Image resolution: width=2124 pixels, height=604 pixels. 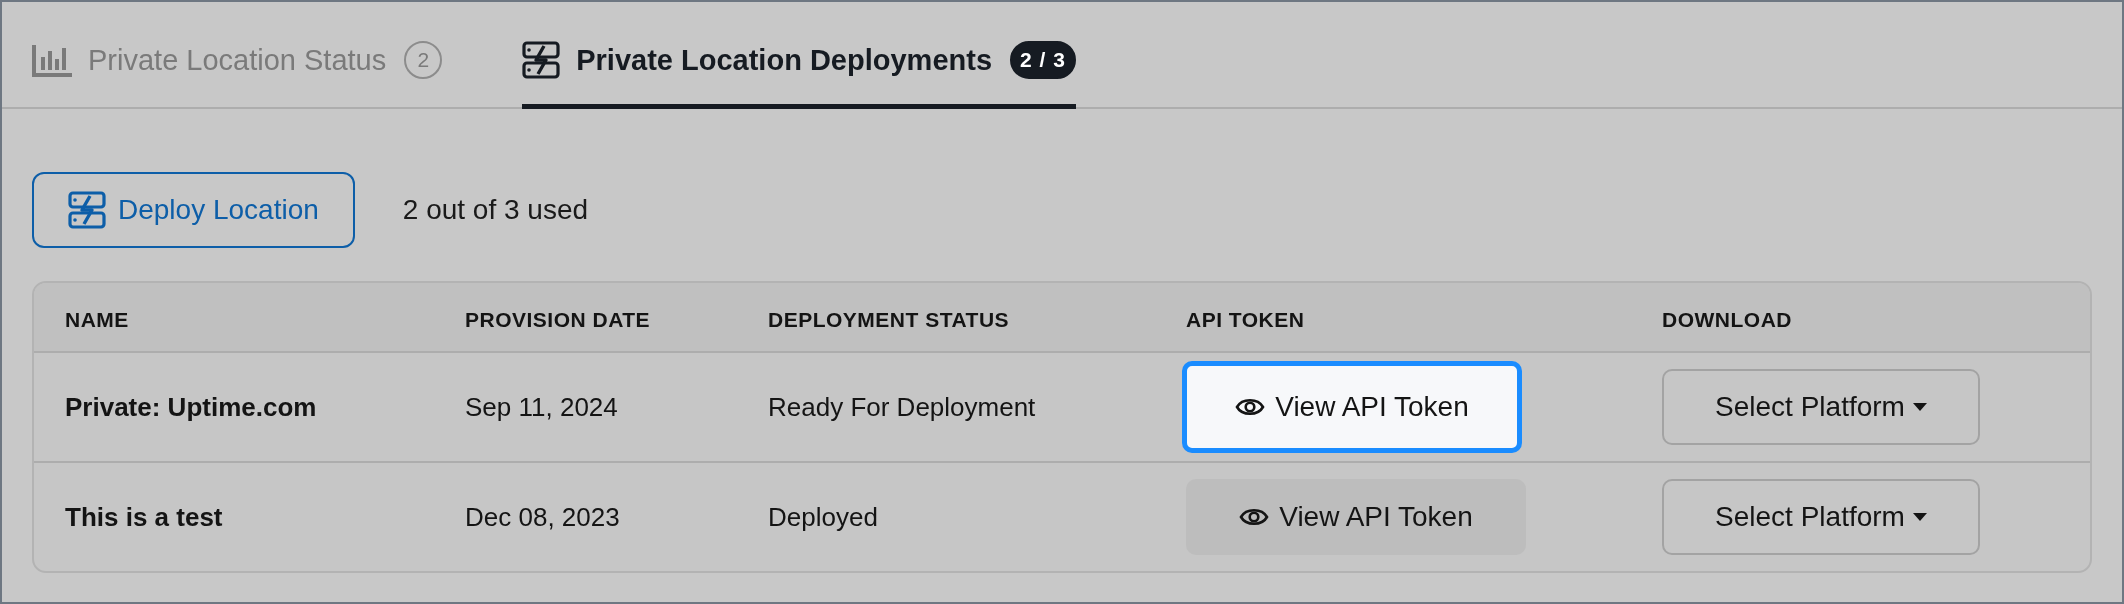 I want to click on tab: Private Location Deployments 2 / 3, so click(x=799, y=55).